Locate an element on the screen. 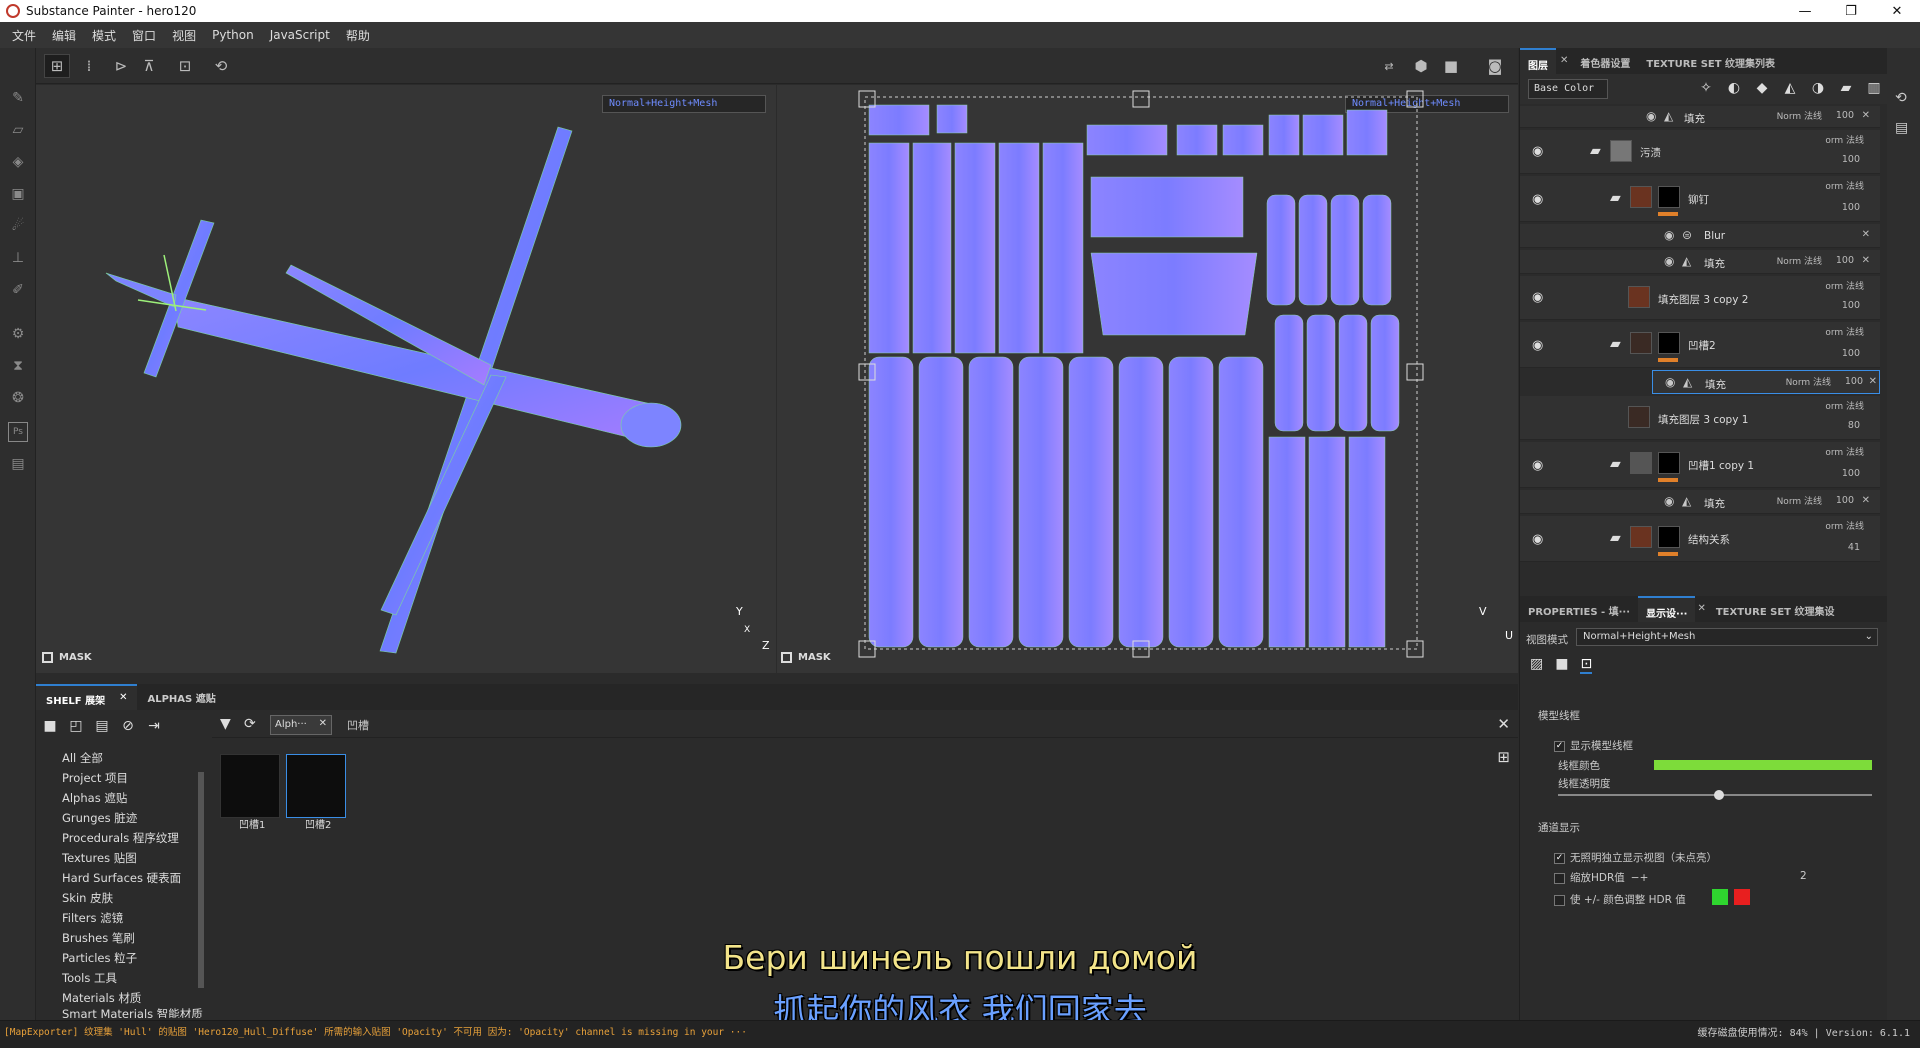  category-item: All 全部 is located at coordinates (132, 758).